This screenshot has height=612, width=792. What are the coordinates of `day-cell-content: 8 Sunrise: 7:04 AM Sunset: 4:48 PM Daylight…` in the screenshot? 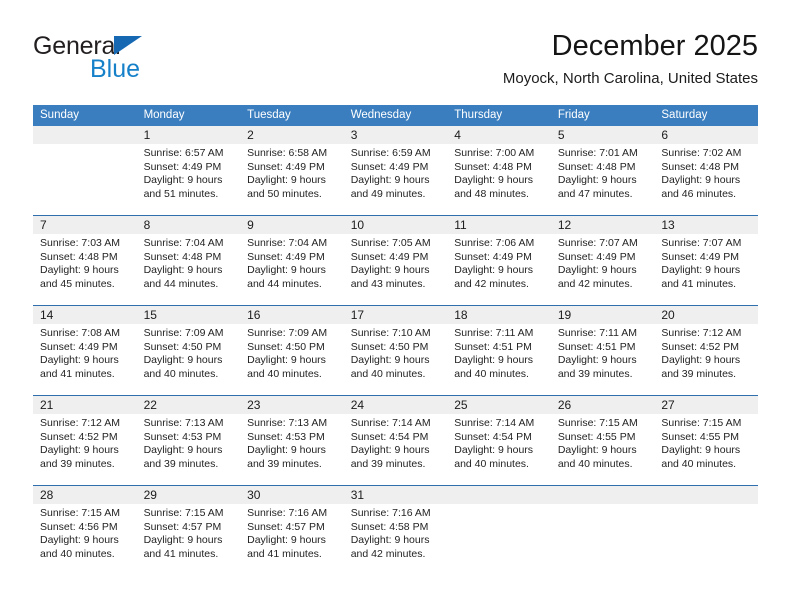 It's located at (188, 260).